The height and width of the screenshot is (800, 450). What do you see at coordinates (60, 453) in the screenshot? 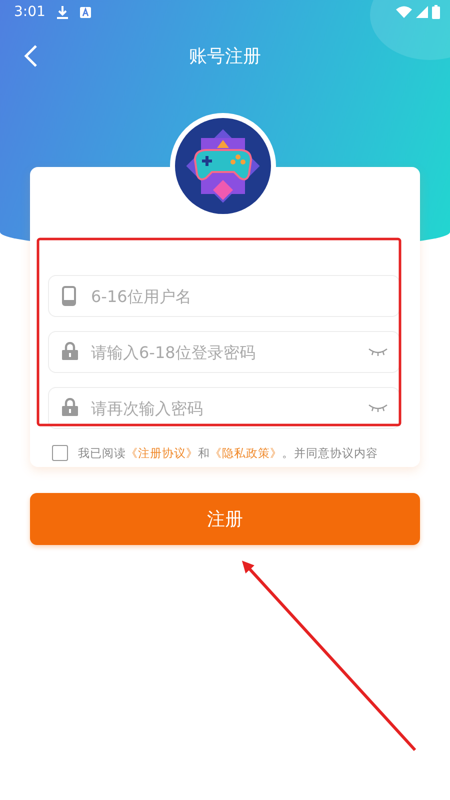
I see `agreement-checkbox` at bounding box center [60, 453].